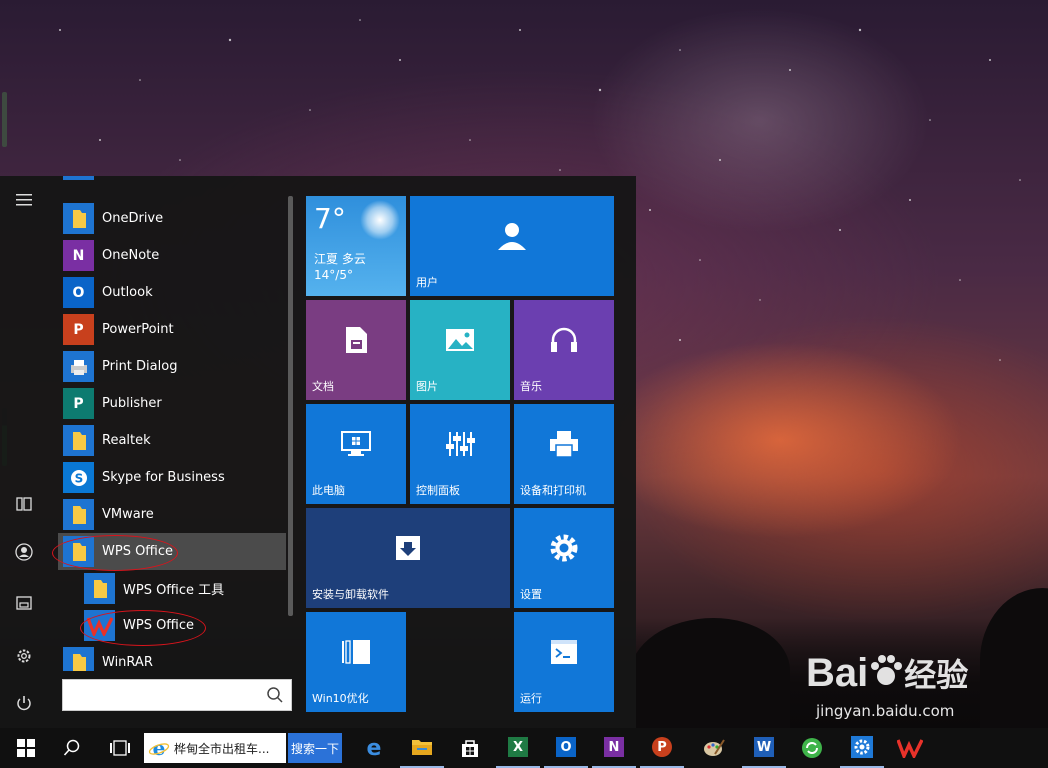 The width and height of the screenshot is (1048, 768). I want to click on weather-tile: 7° 江夏 多云 14°/5°, so click(356, 246).